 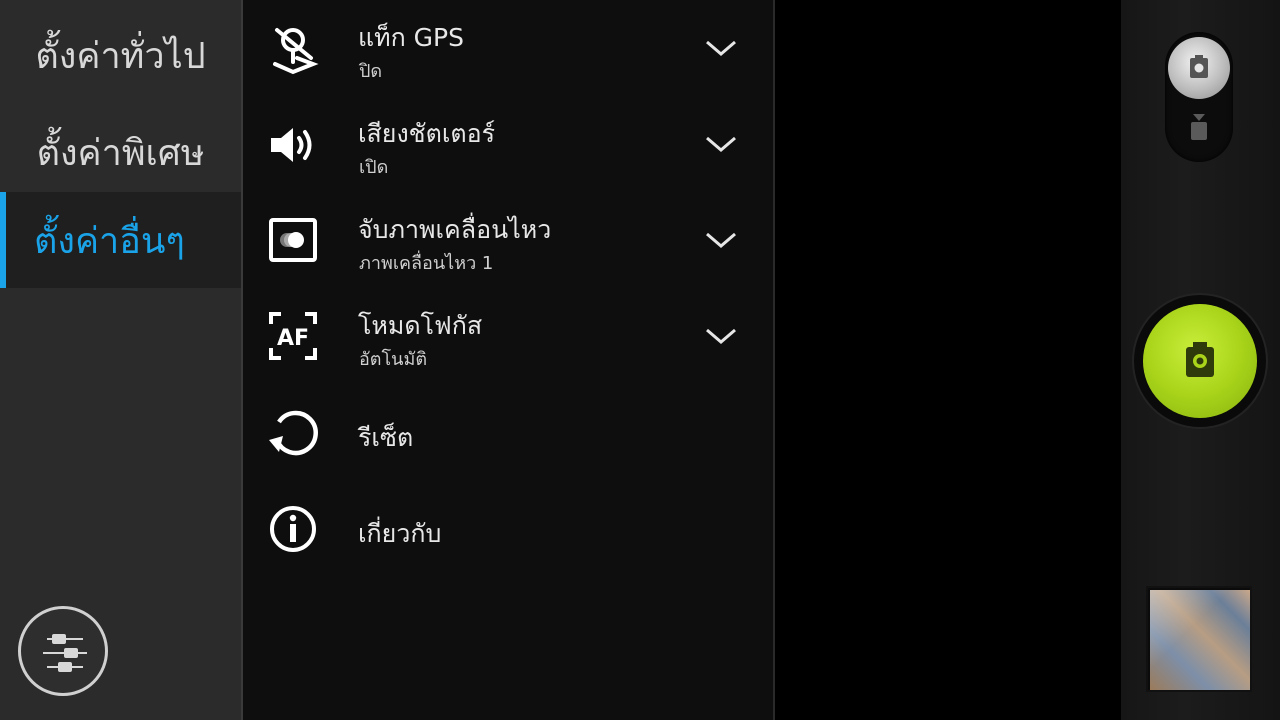 What do you see at coordinates (400, 533) in the screenshot?
I see `setting-title: เกี่ยวกับ` at bounding box center [400, 533].